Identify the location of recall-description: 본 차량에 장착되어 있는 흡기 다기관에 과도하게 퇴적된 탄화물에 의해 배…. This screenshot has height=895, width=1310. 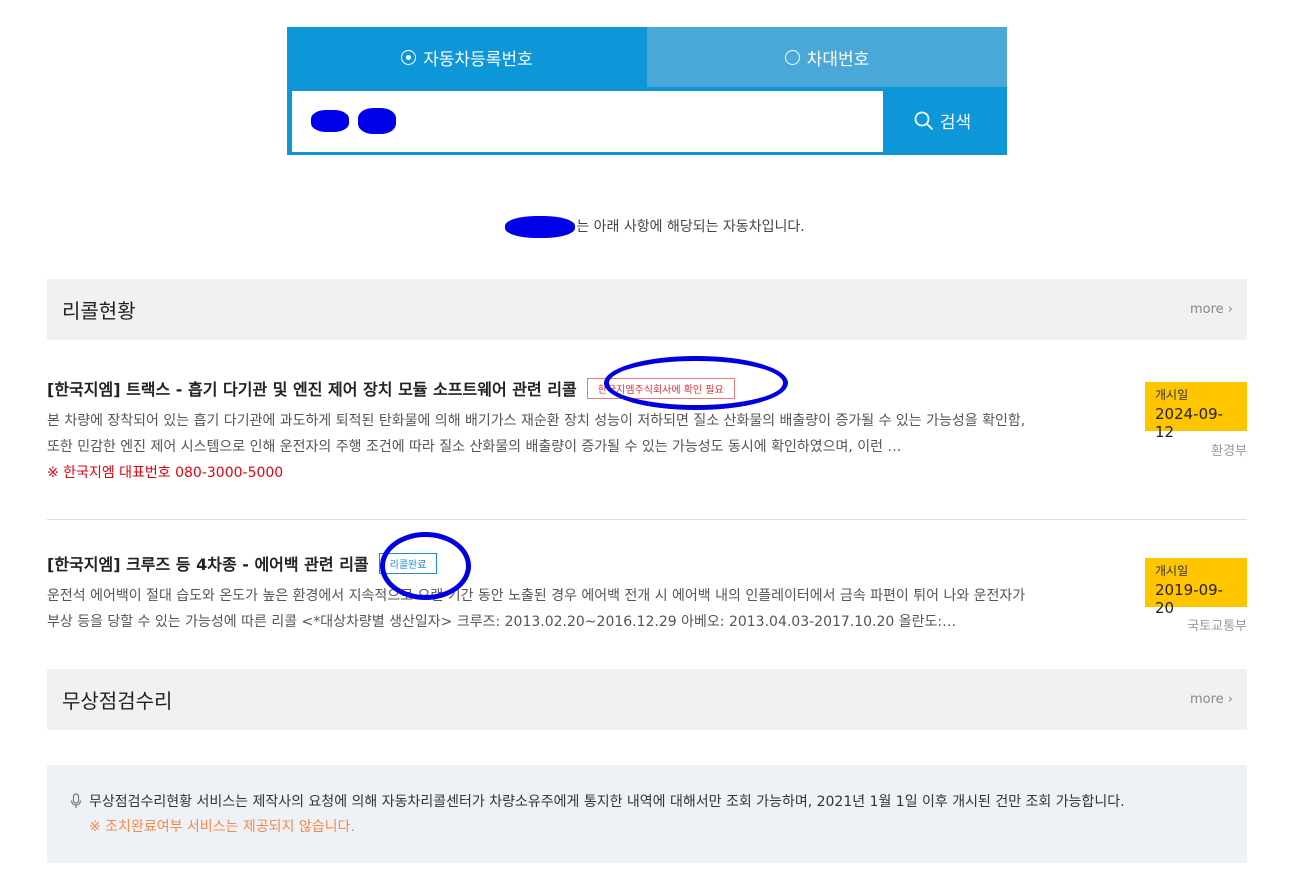
(536, 434).